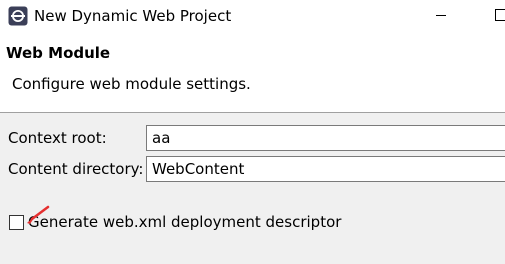 Image resolution: width=505 pixels, height=264 pixels. Describe the element at coordinates (57, 138) in the screenshot. I see `context-root-label: Context root:` at that location.